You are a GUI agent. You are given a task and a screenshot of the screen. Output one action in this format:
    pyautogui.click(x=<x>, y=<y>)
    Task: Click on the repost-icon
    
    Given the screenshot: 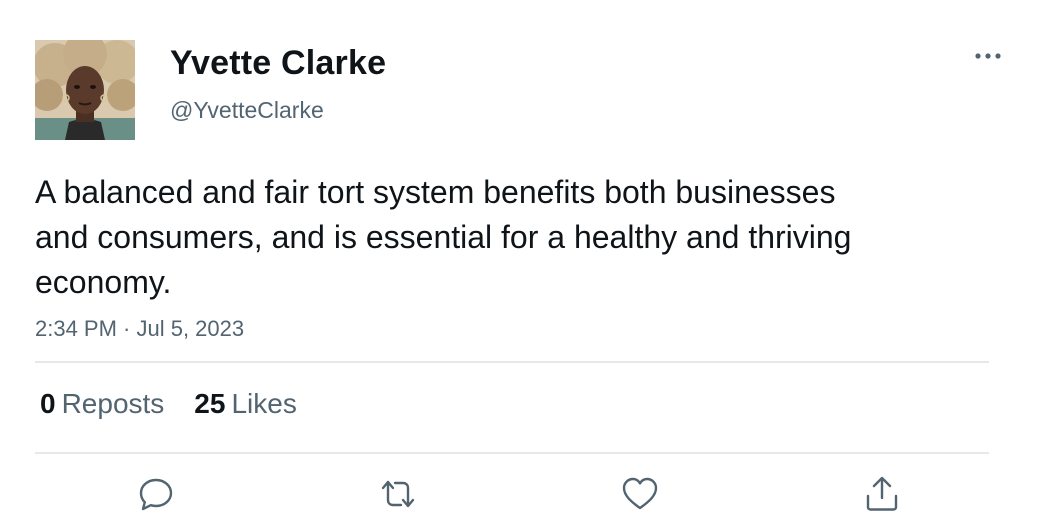 What is the action you would take?
    pyautogui.click(x=398, y=494)
    